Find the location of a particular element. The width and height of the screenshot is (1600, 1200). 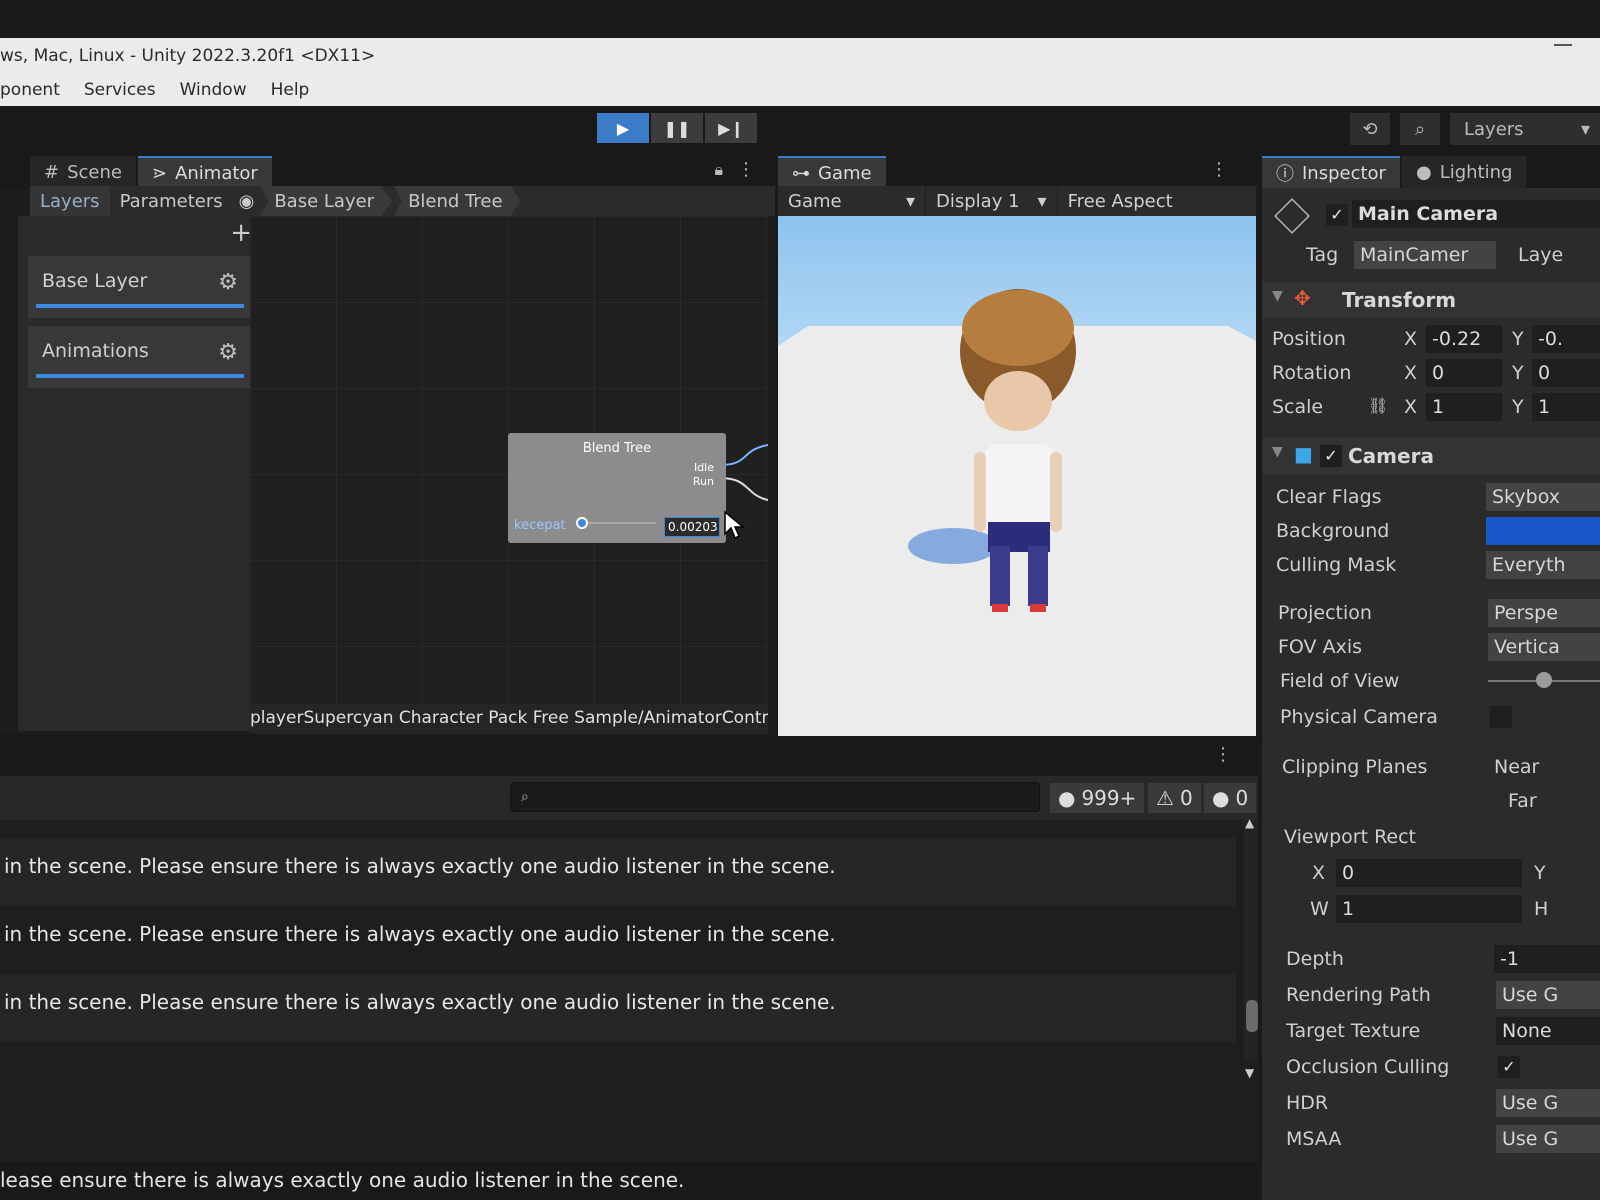

physical-camera-checkbox is located at coordinates (1501, 717).